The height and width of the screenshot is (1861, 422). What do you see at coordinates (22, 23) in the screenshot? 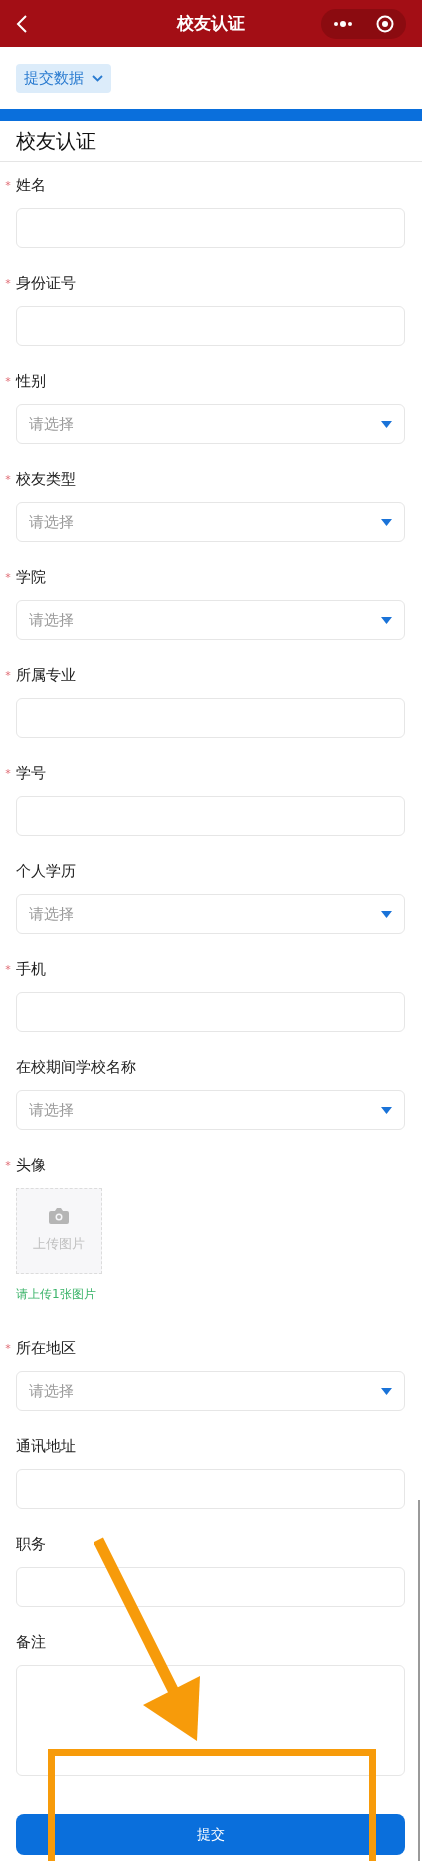
I see `back-icon` at bounding box center [22, 23].